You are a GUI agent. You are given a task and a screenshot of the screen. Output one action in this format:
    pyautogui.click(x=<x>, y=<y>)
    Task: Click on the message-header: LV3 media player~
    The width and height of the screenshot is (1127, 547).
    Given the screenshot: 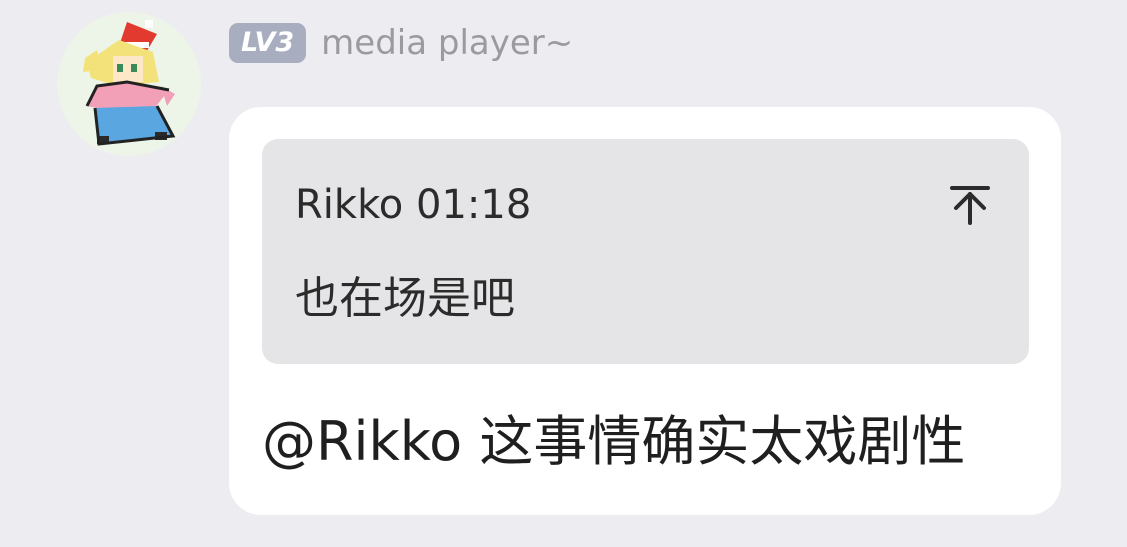 What is the action you would take?
    pyautogui.click(x=401, y=43)
    